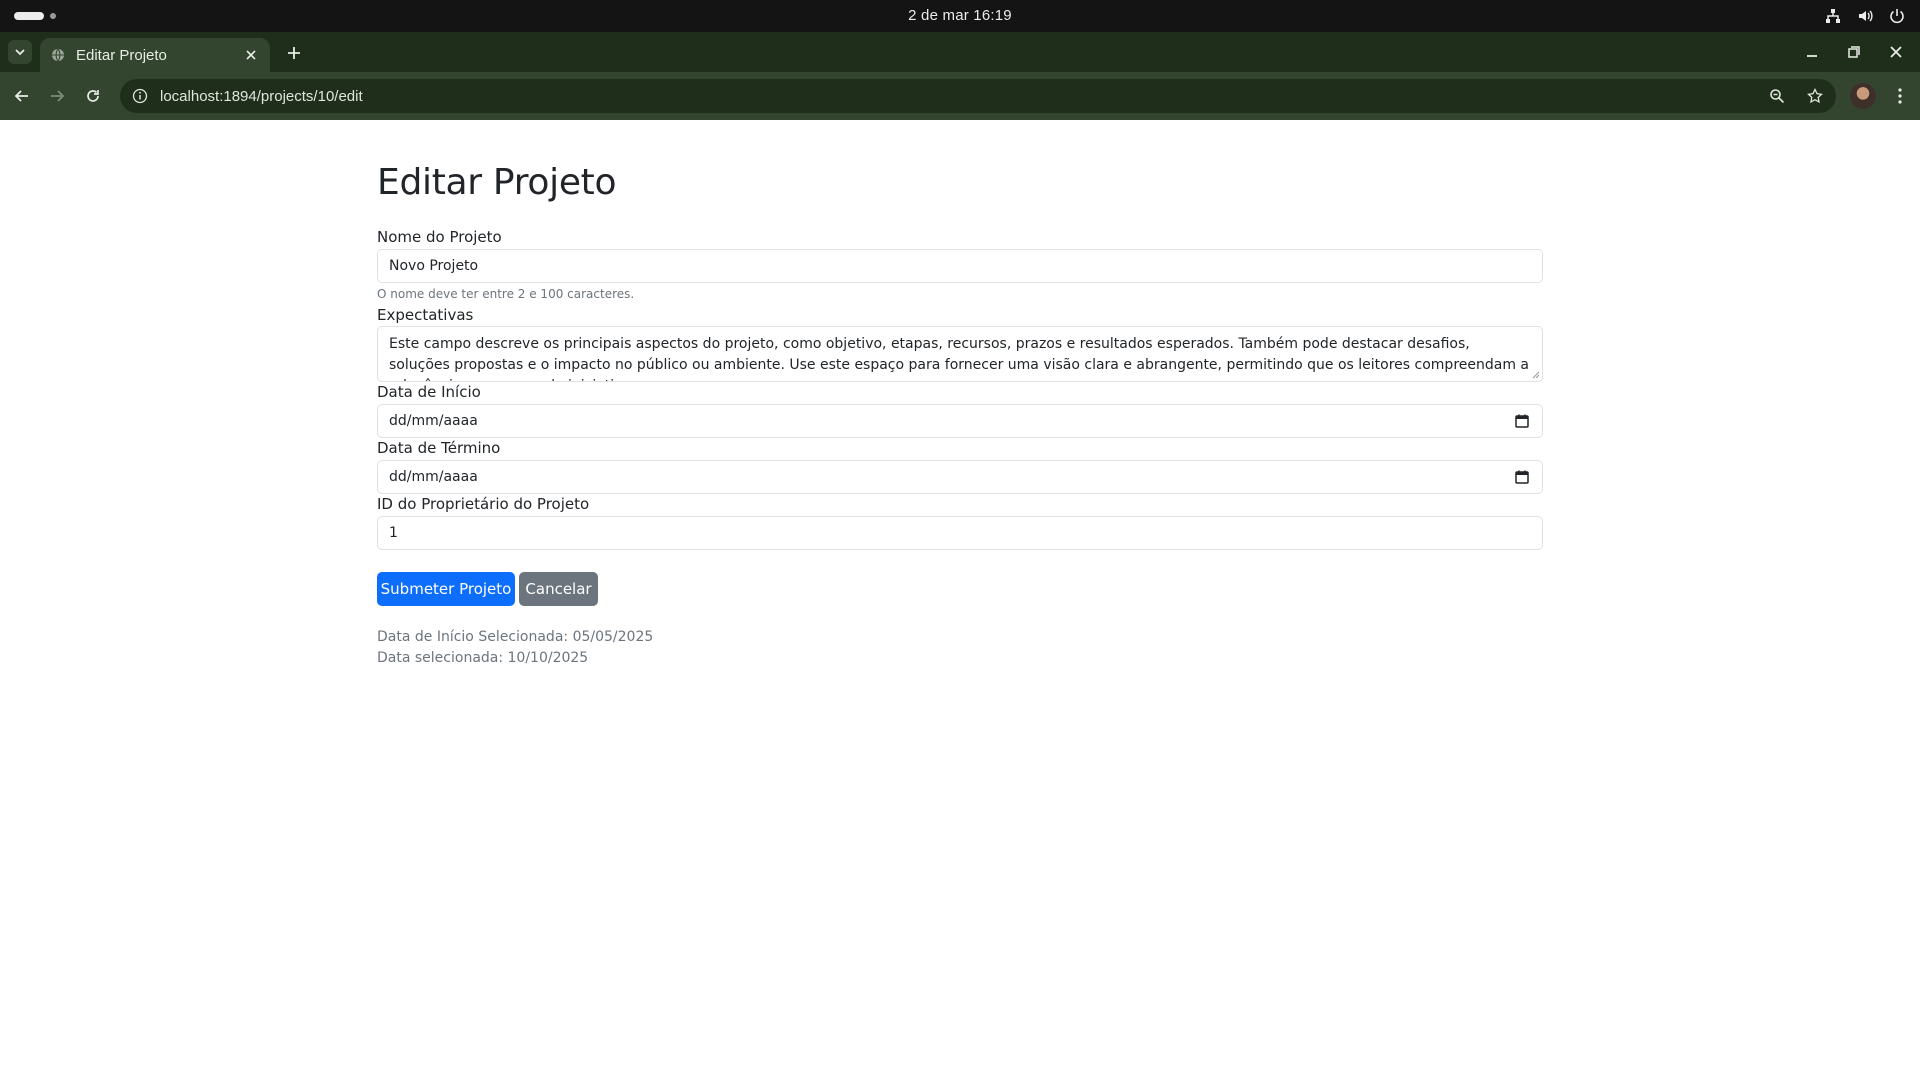 This screenshot has width=1920, height=1080. Describe the element at coordinates (439, 237) in the screenshot. I see `project-name-label: Nome do Projeto` at that location.